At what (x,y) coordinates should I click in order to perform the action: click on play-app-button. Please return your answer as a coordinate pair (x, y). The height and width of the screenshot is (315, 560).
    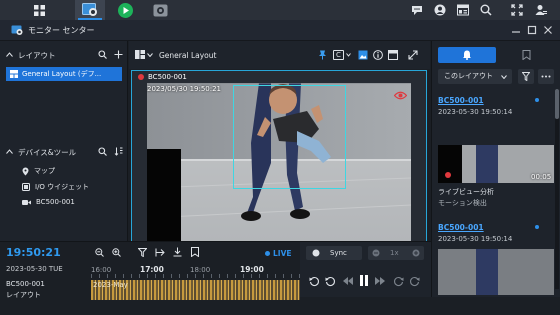
    Looking at the image, I should click on (125, 10).